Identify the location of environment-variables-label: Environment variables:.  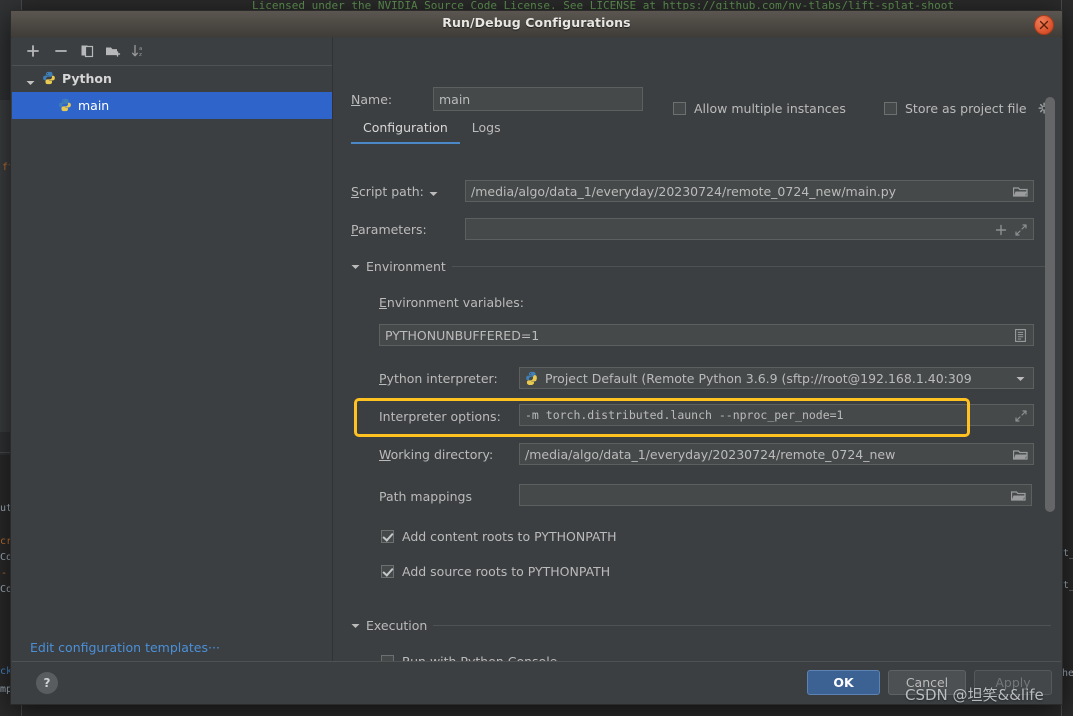
(451, 302).